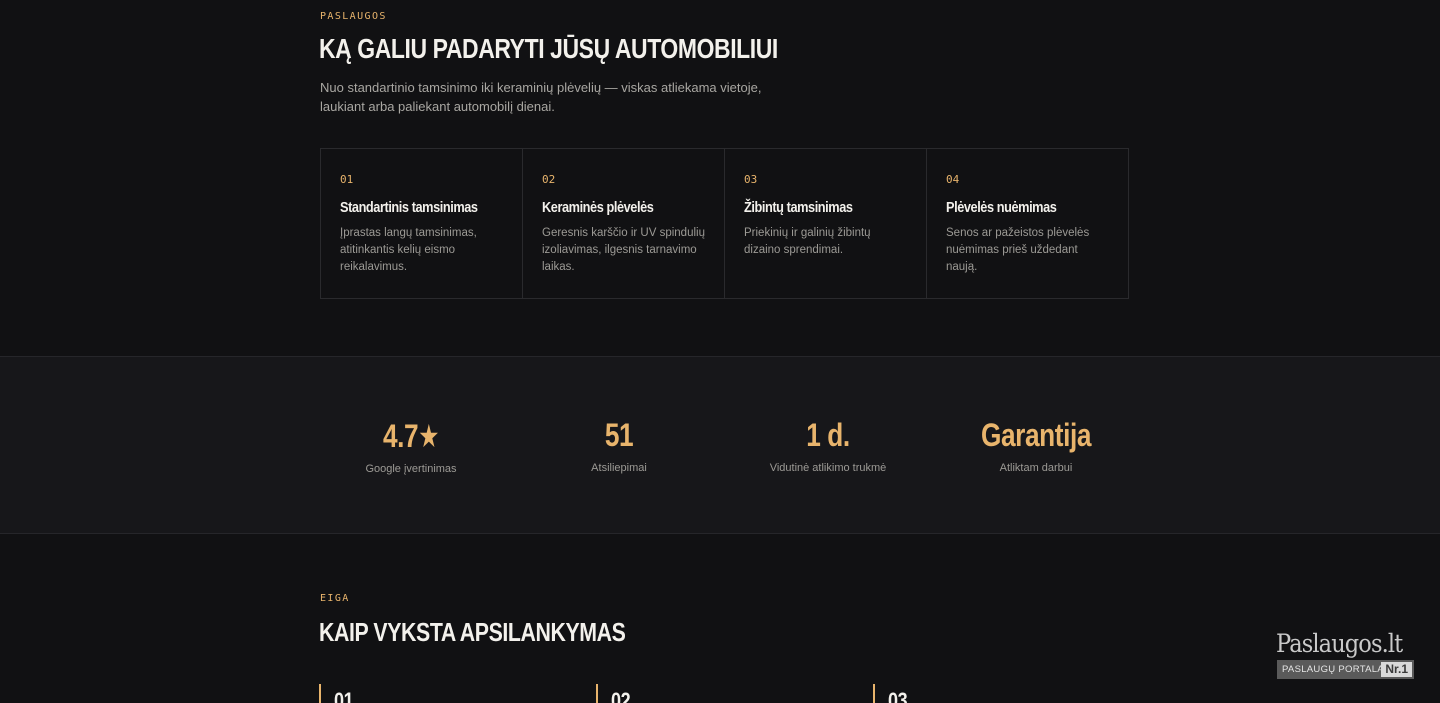 The image size is (1440, 703). I want to click on process-eyebrow: EIGA, so click(335, 598).